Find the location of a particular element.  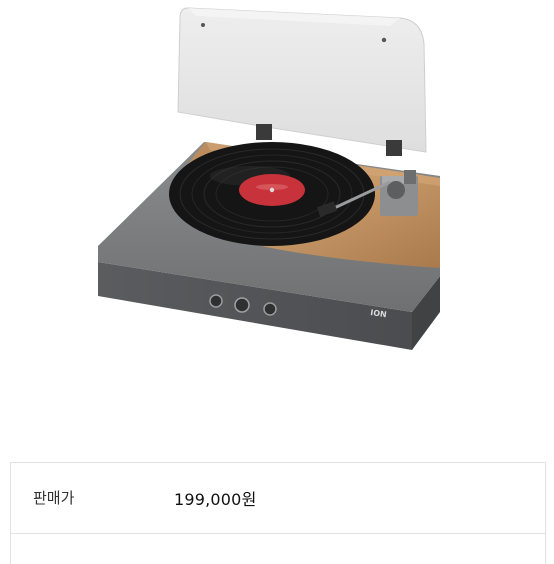

price-row: 판매가 199,000원 is located at coordinates (278, 498).